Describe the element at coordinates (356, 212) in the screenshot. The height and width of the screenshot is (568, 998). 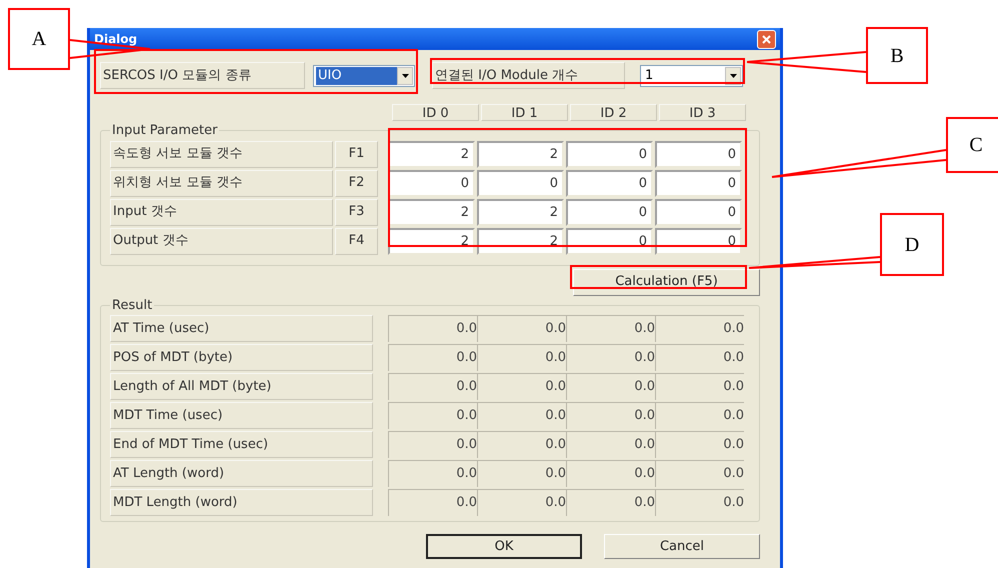
I see `function-key-label: F3` at that location.